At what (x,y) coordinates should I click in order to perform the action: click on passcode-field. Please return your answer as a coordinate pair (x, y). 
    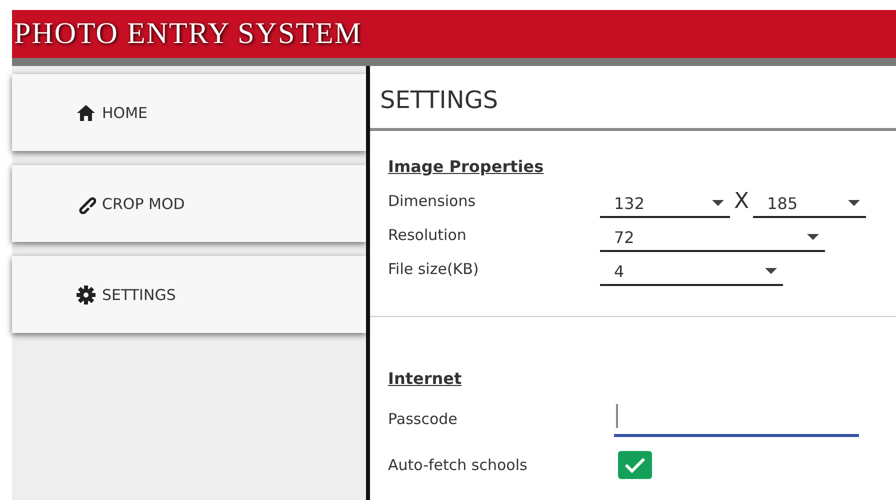
    Looking at the image, I should click on (736, 419).